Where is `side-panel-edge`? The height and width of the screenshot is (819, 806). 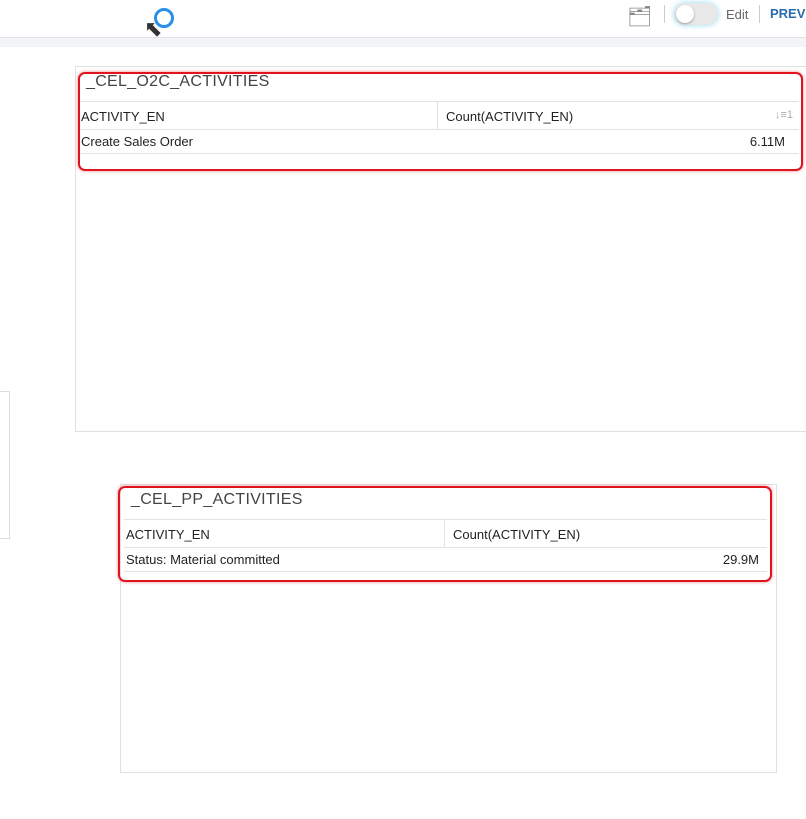 side-panel-edge is located at coordinates (5, 465).